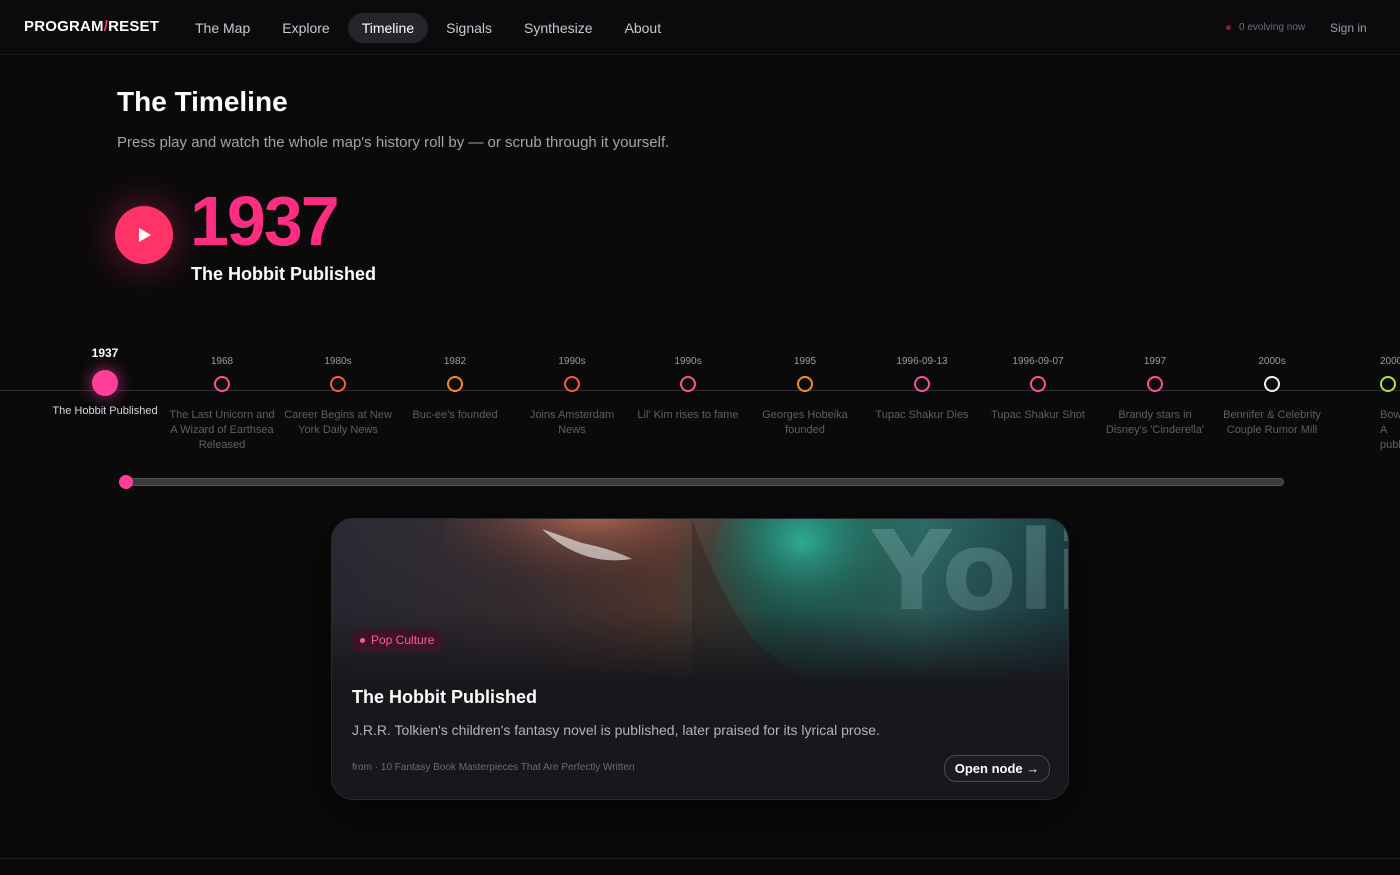 The width and height of the screenshot is (1400, 875). What do you see at coordinates (700, 858) in the screenshot?
I see `footer-divider` at bounding box center [700, 858].